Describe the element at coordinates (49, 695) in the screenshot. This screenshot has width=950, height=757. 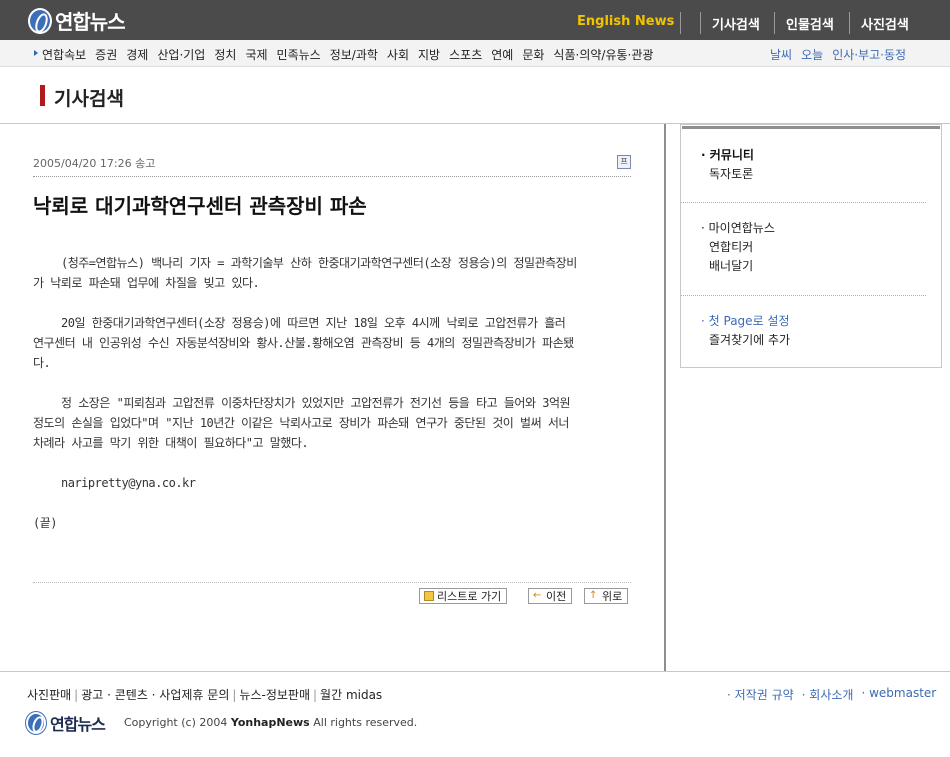
I see `footer-photo-sales-link: 사진판매` at that location.